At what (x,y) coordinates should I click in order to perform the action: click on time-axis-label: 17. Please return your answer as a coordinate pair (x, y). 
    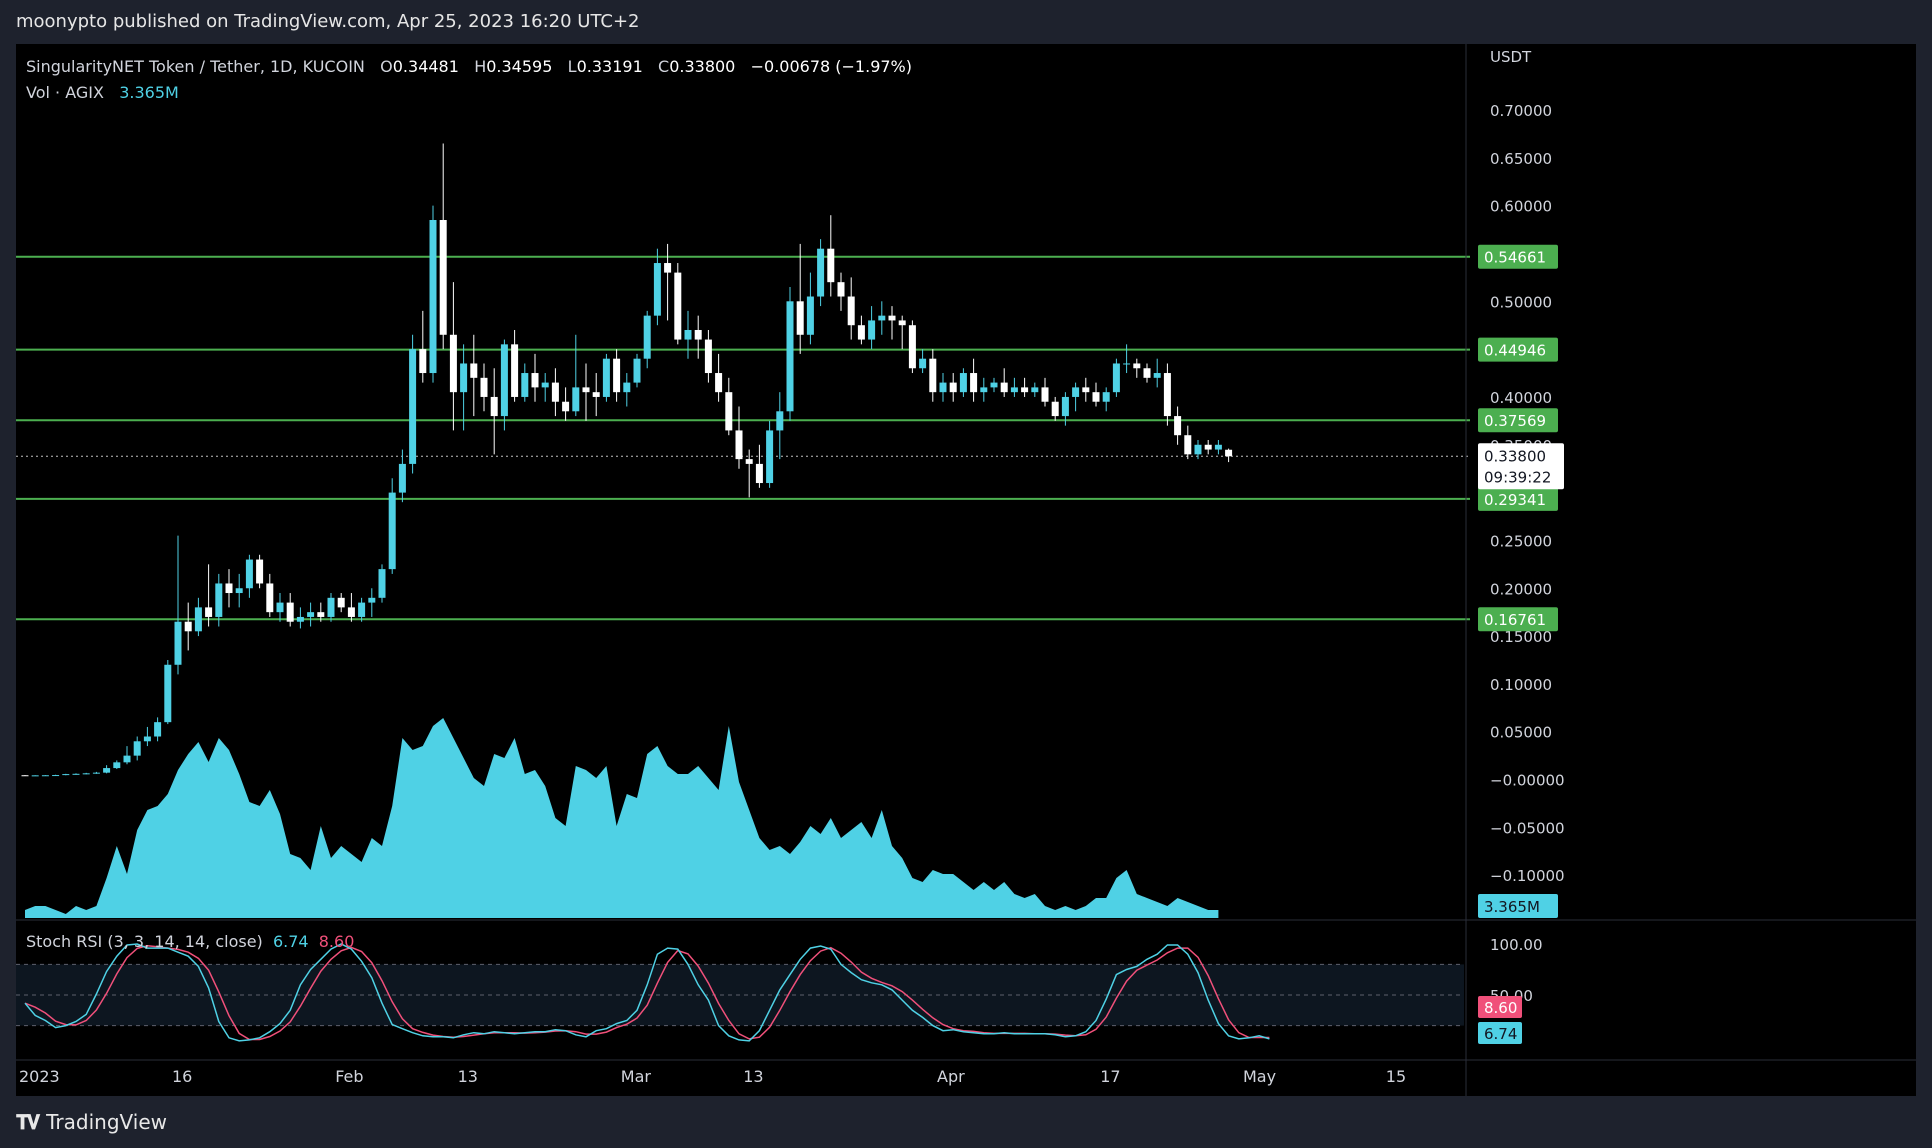
    Looking at the image, I should click on (1110, 1076).